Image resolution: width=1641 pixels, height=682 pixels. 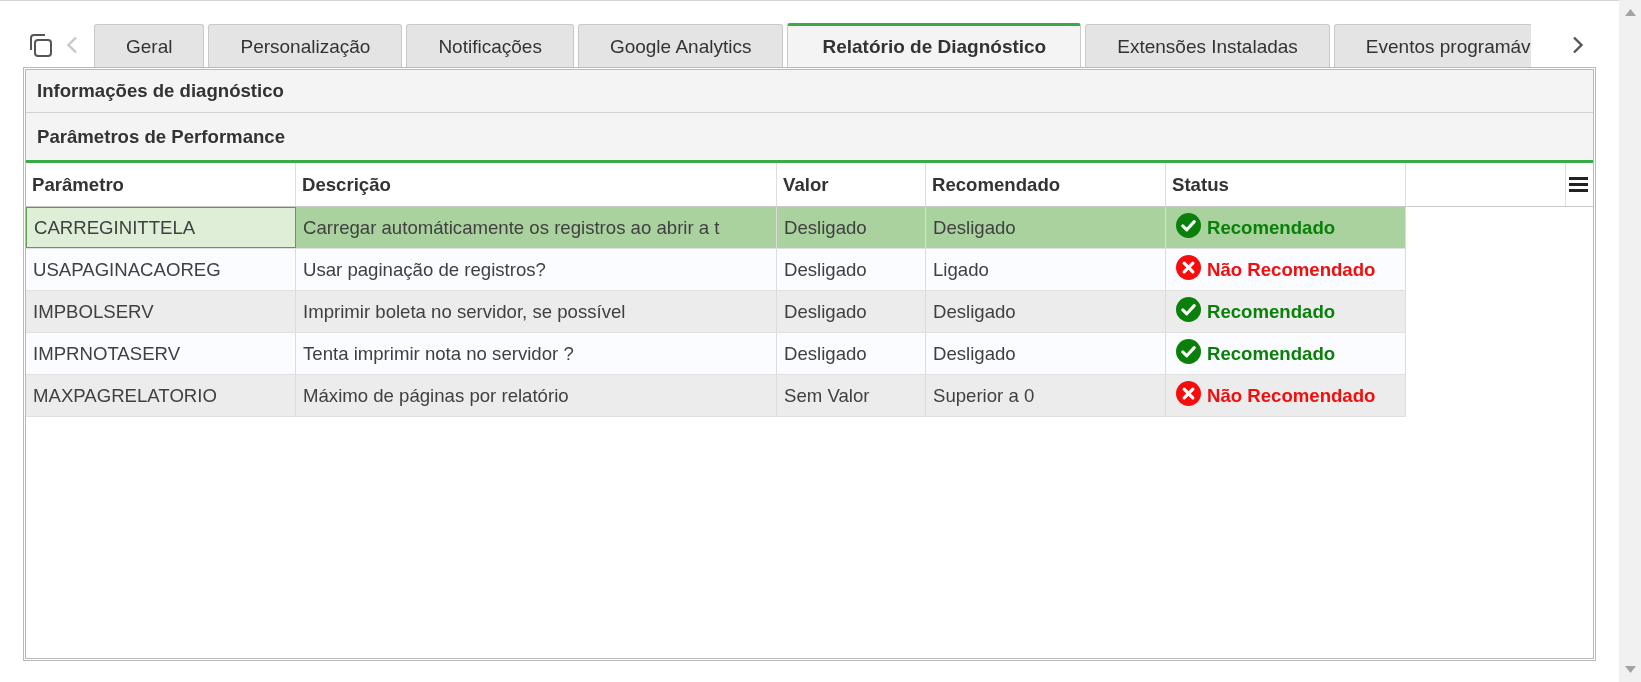 I want to click on tab: Geral, so click(x=149, y=45).